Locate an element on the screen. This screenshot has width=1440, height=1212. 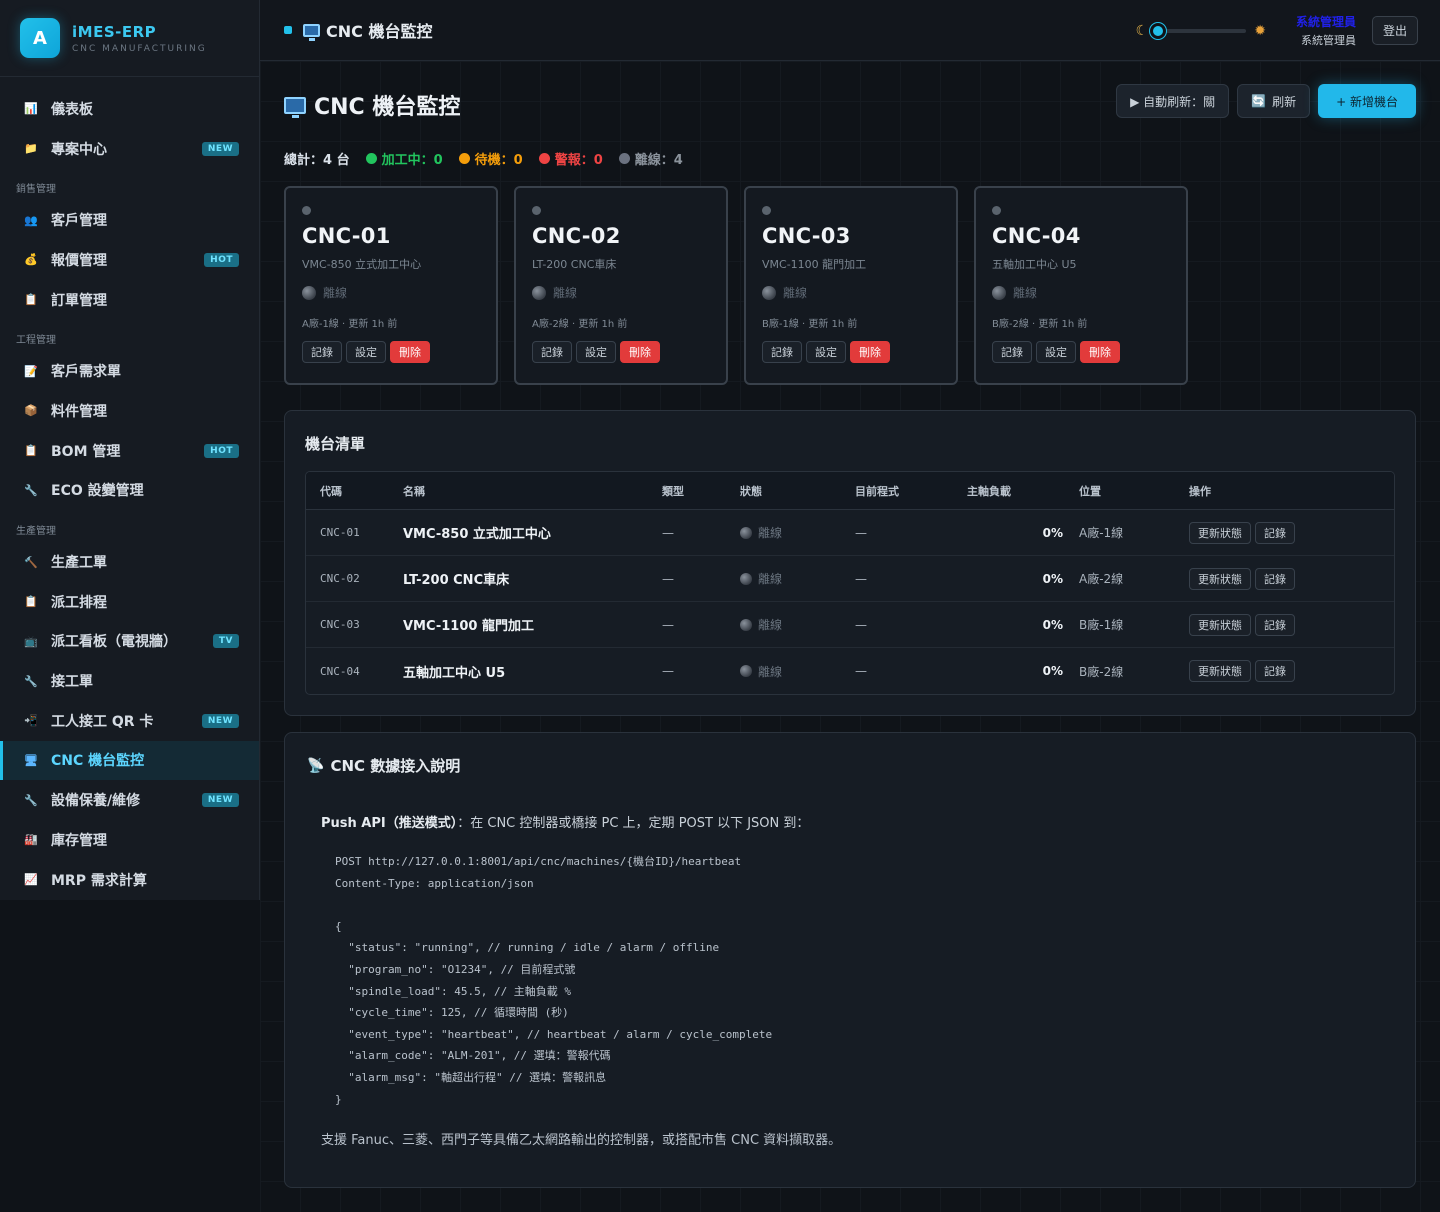
cell-name: LT-200 CNC車床 is located at coordinates (456, 580).